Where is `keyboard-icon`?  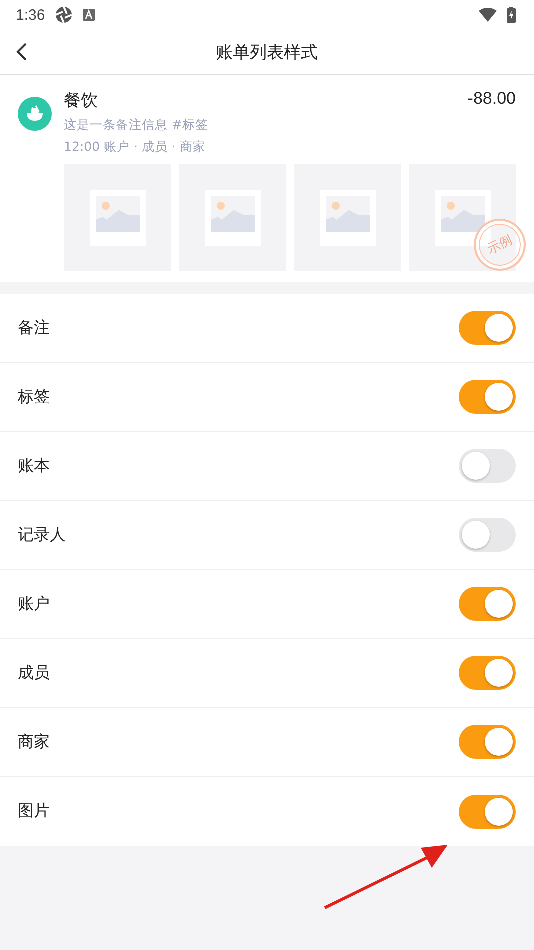
keyboard-icon is located at coordinates (89, 15).